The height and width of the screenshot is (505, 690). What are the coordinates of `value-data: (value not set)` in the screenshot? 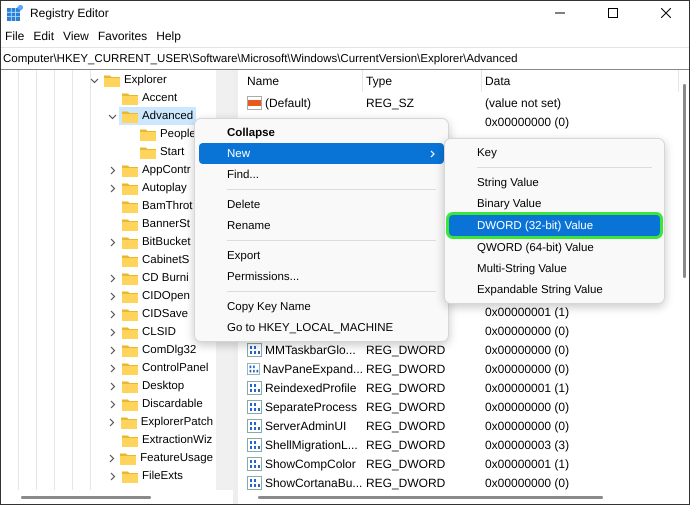 It's located at (523, 103).